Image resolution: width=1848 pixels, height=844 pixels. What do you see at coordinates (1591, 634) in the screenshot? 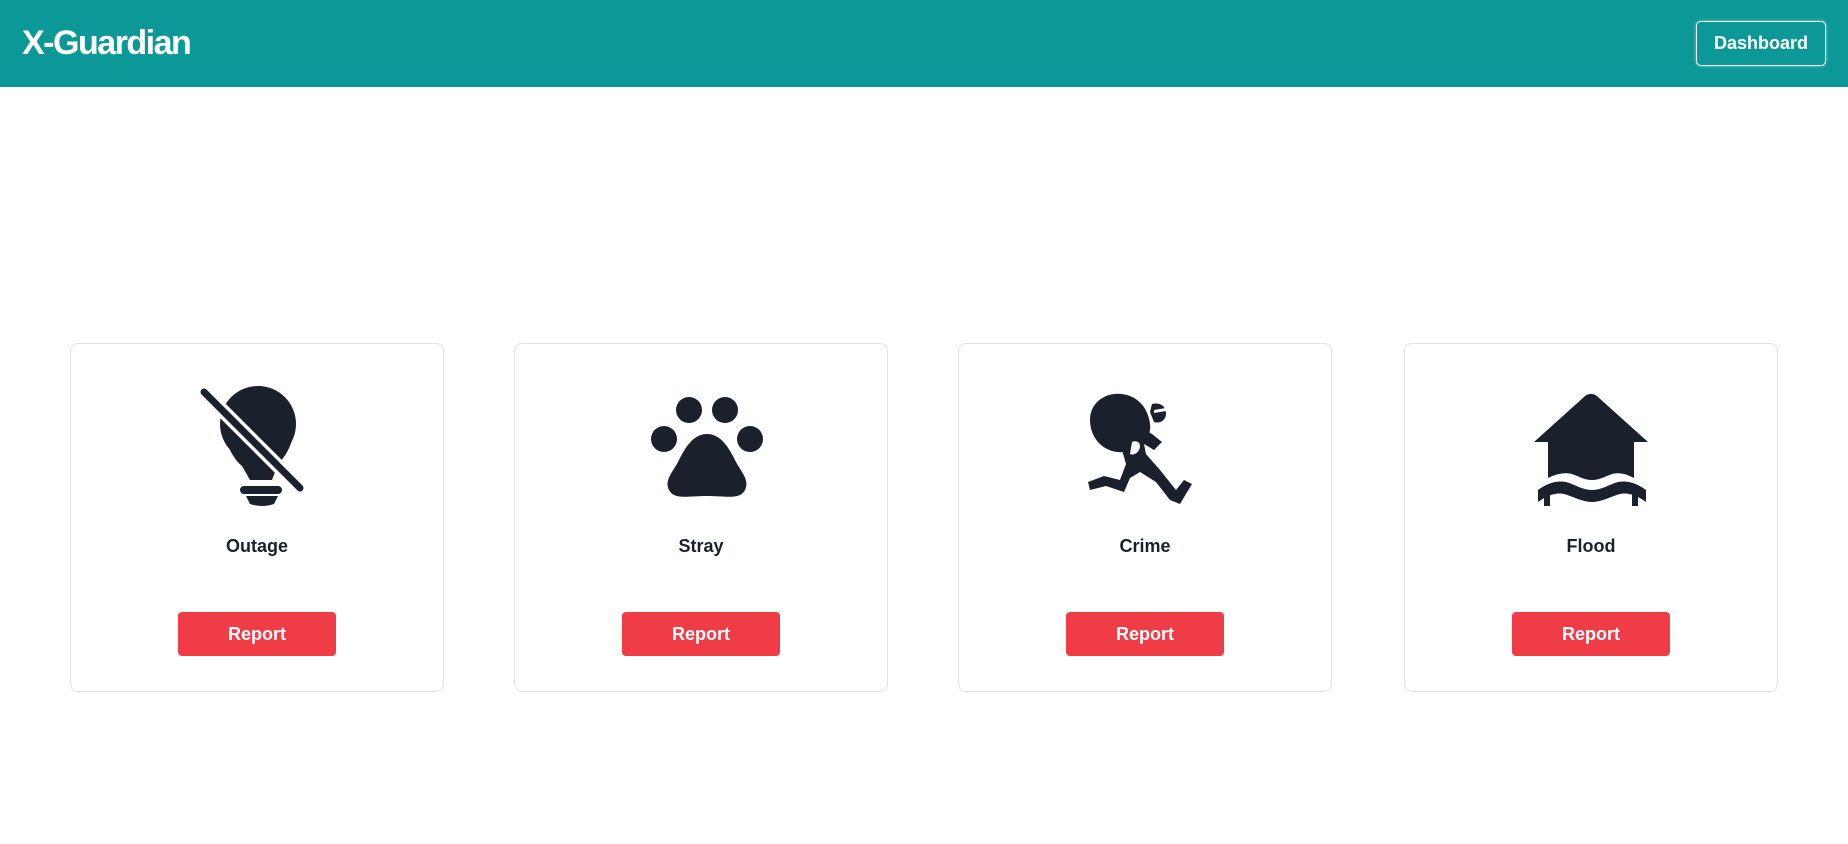
I see `report-flood-button: Report` at bounding box center [1591, 634].